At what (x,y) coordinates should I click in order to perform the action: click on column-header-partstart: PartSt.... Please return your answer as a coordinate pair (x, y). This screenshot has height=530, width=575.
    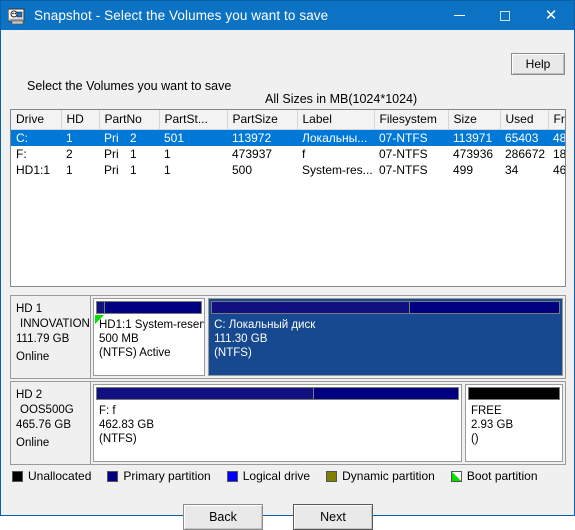
    Looking at the image, I should click on (193, 120).